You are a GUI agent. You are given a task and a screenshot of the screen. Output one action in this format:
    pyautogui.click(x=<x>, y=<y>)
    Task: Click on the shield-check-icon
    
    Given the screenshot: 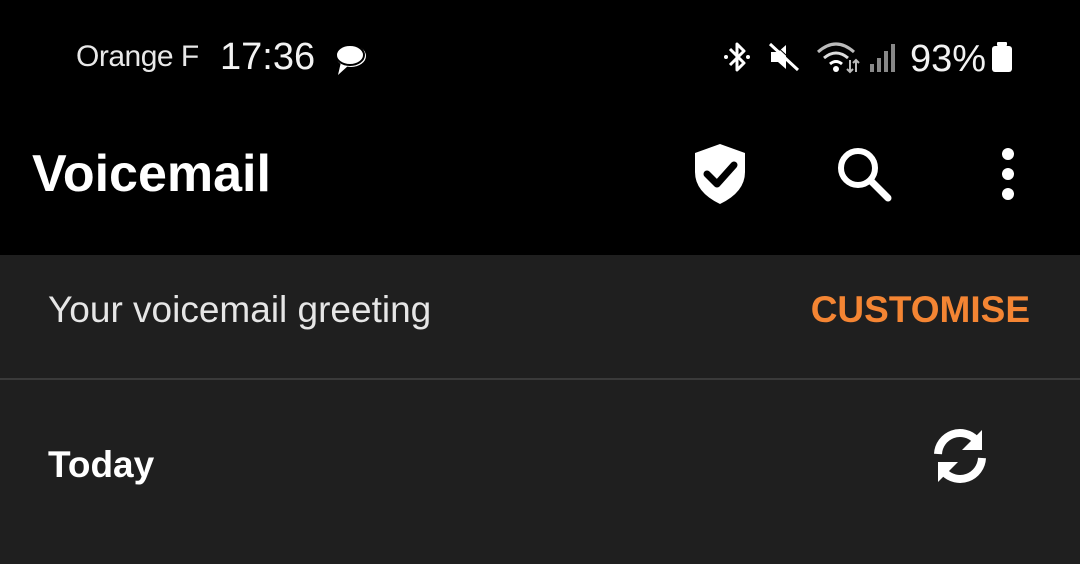 What is the action you would take?
    pyautogui.click(x=720, y=176)
    